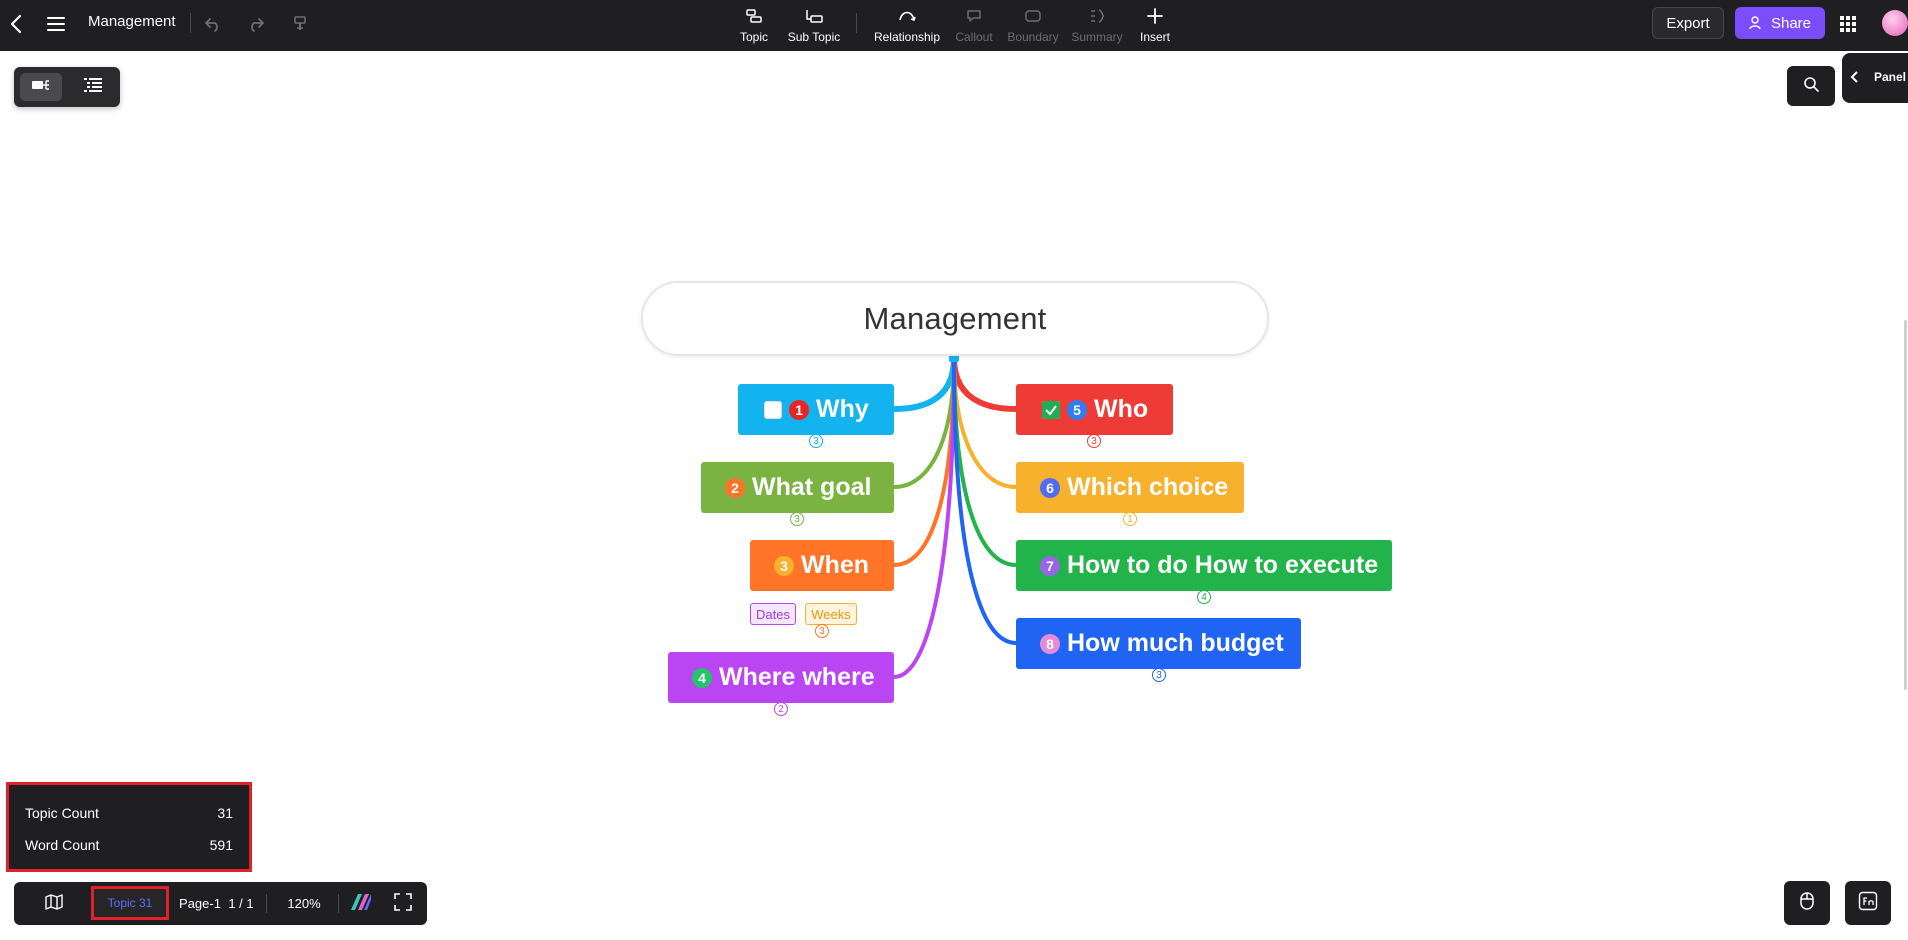 This screenshot has width=1908, height=940. Describe the element at coordinates (129, 827) in the screenshot. I see `count-statistics-popup: Topic Count 31 Word Count 591` at that location.